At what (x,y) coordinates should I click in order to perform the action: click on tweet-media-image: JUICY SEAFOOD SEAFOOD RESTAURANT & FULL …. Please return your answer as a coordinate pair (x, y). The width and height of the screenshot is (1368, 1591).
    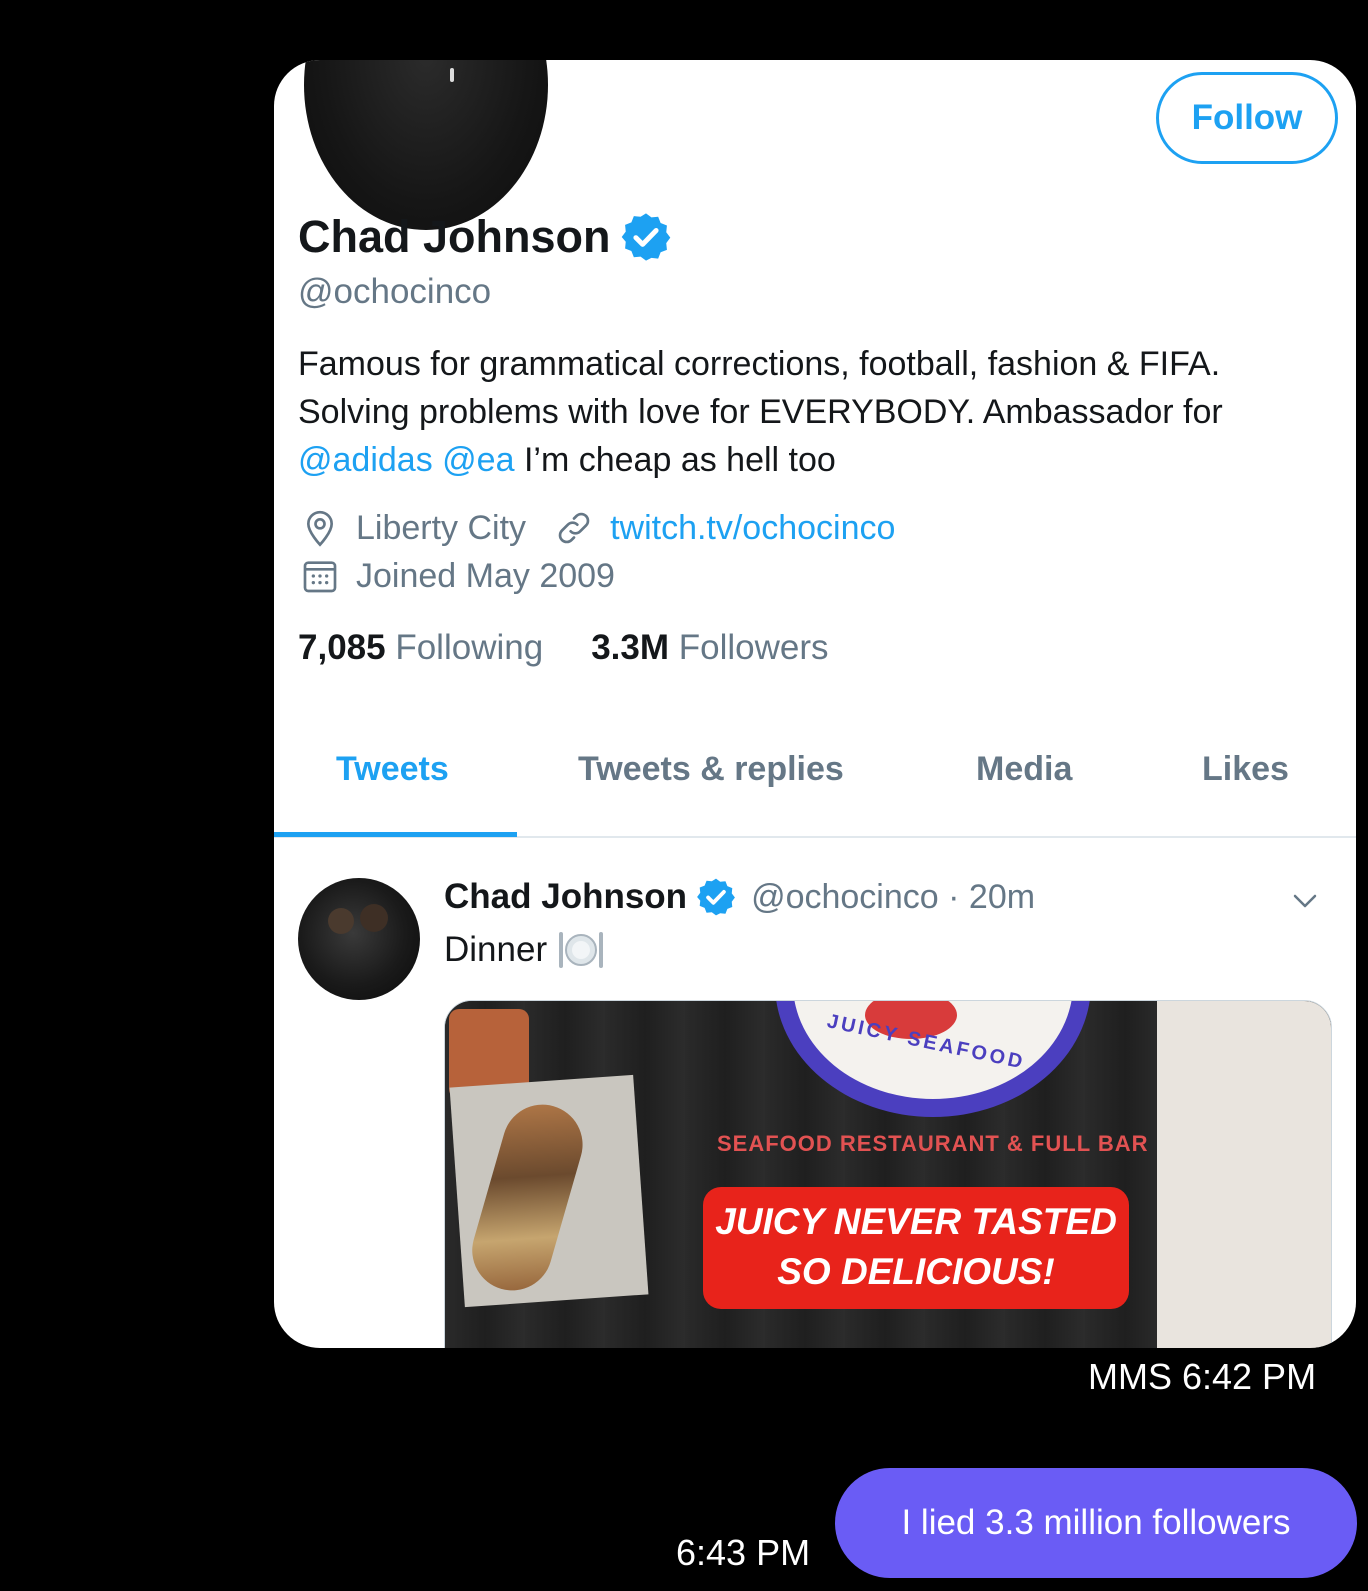
    Looking at the image, I should click on (888, 1174).